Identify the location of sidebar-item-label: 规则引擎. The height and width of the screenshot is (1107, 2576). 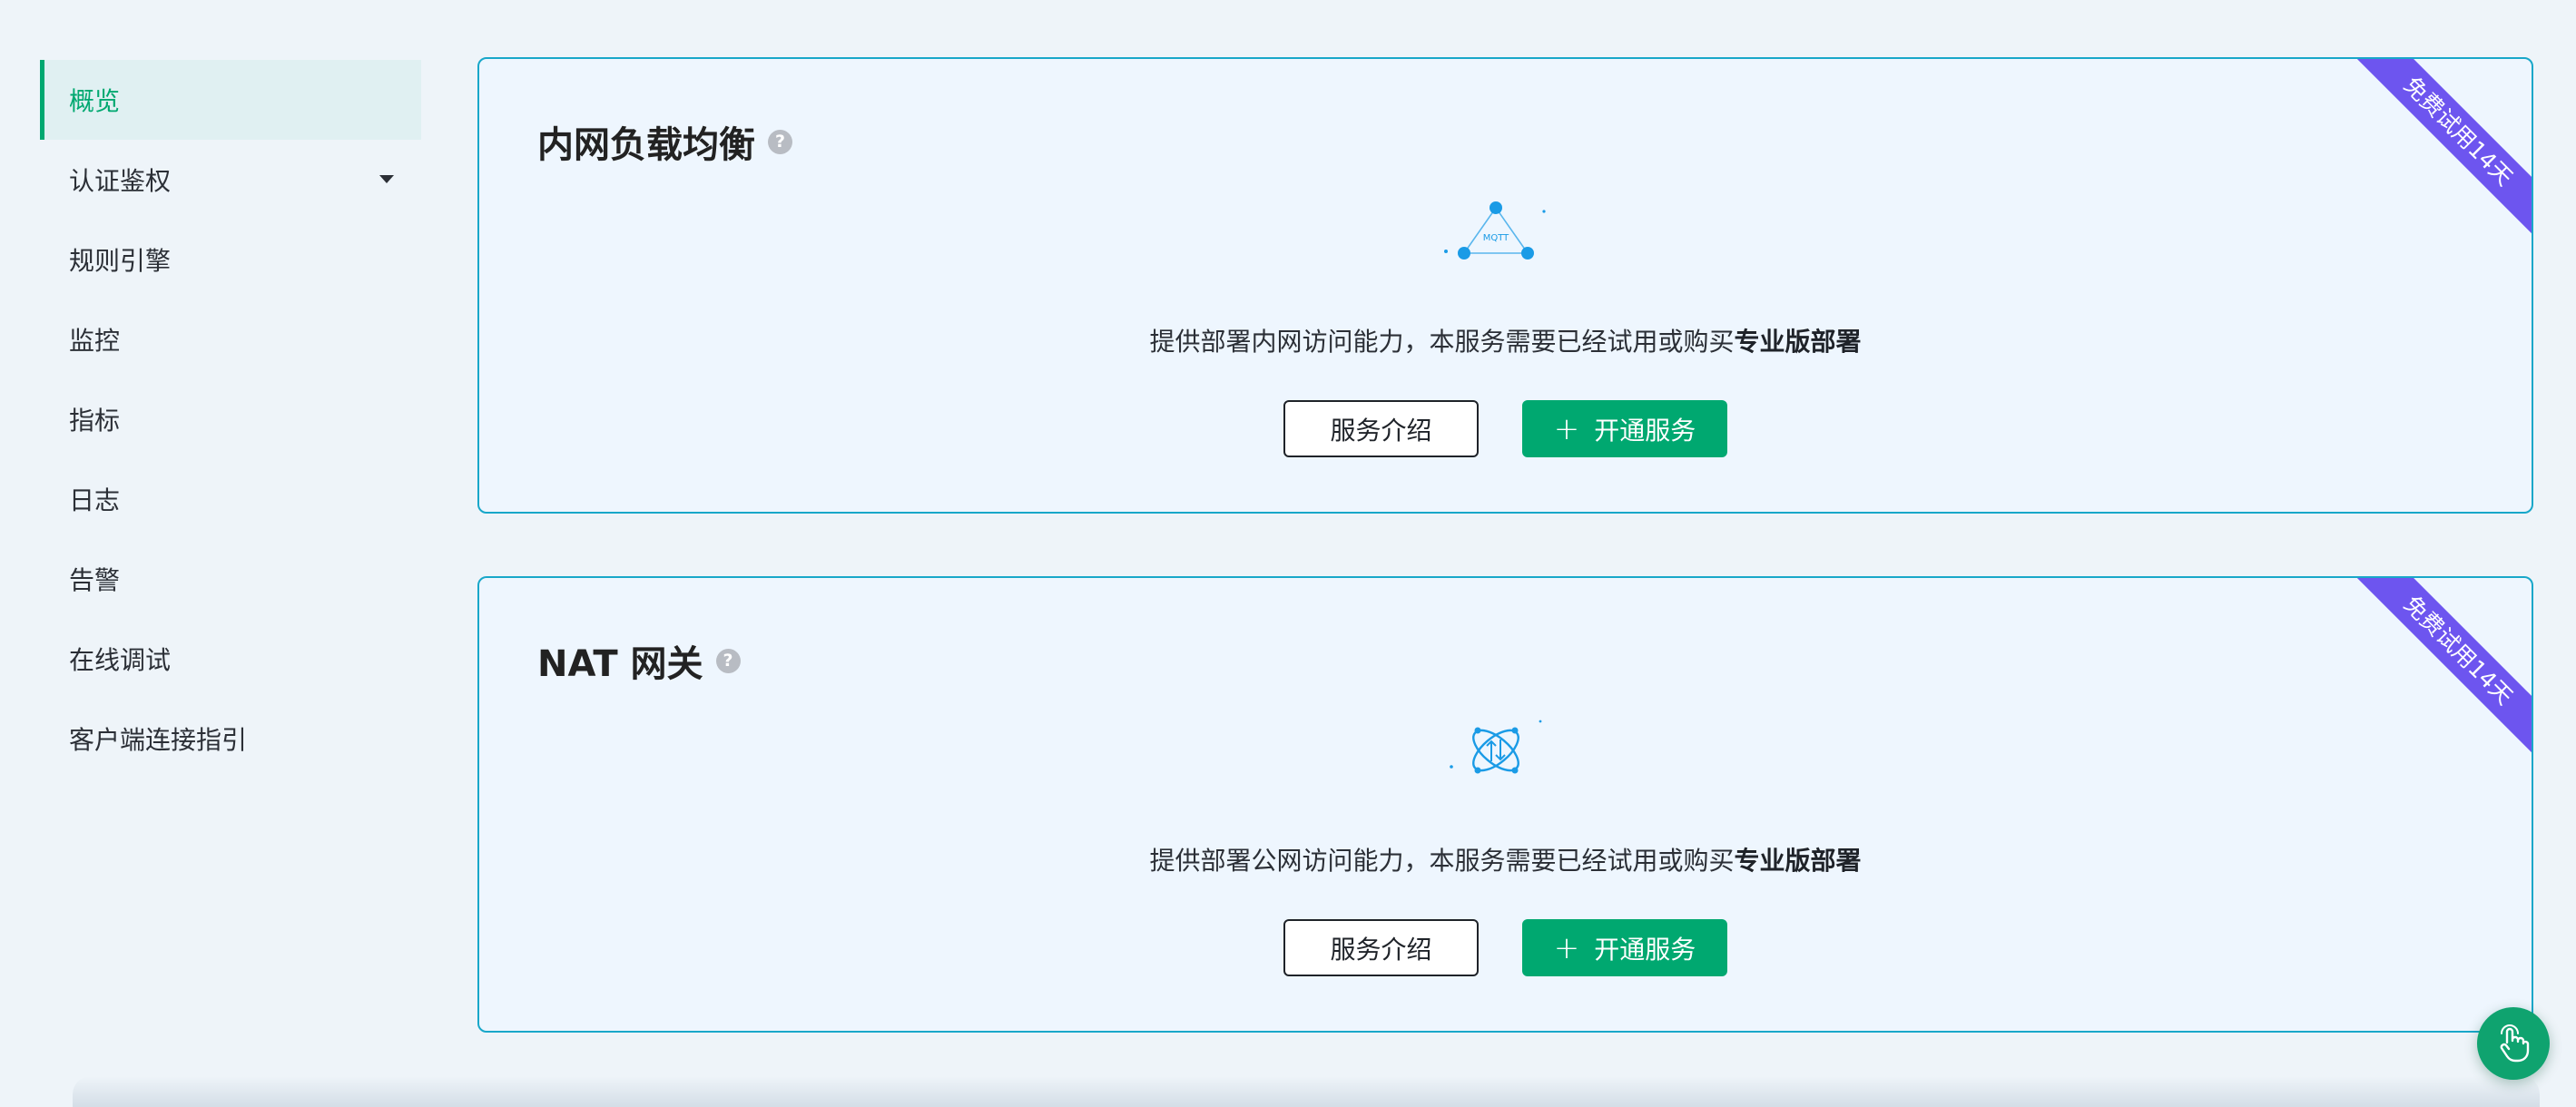
(121, 261).